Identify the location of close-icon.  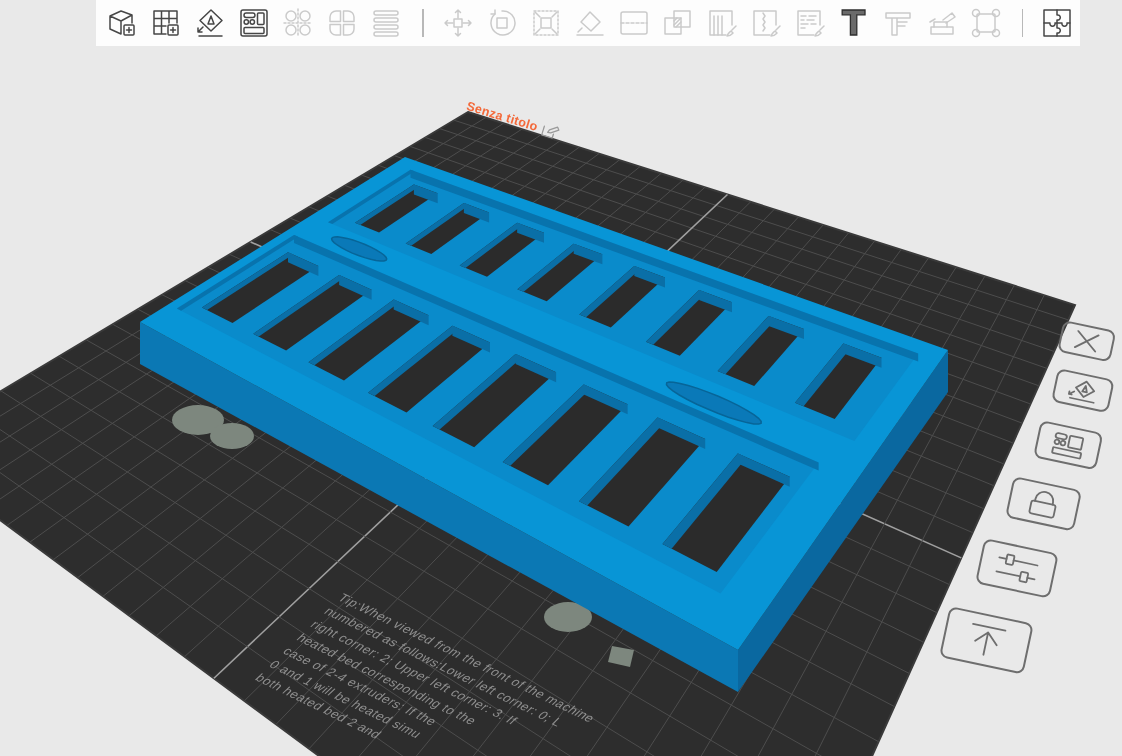
(1087, 341).